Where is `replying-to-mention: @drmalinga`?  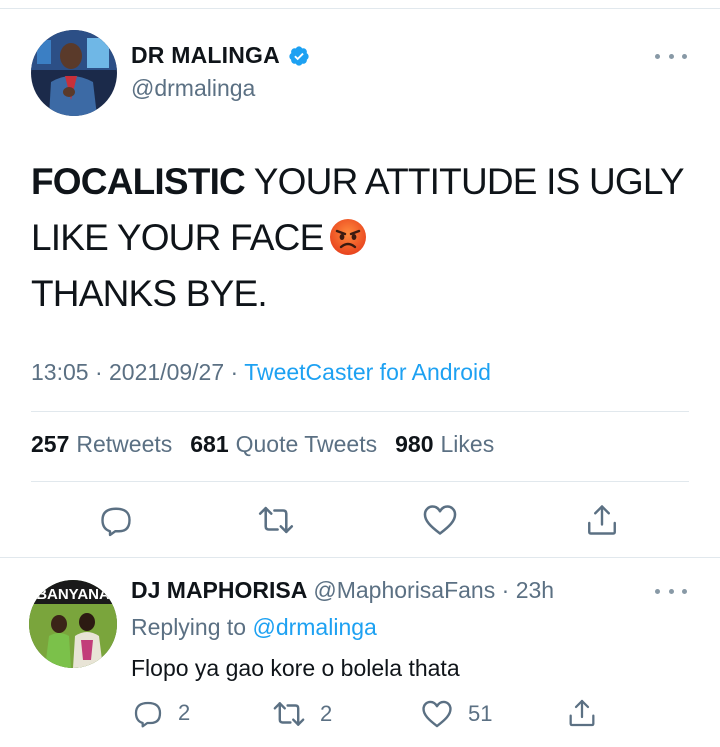
replying-to-mention: @drmalinga is located at coordinates (314, 627).